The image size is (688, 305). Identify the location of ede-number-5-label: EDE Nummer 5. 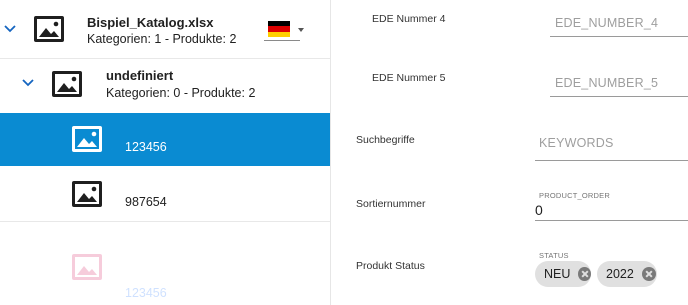
(409, 78).